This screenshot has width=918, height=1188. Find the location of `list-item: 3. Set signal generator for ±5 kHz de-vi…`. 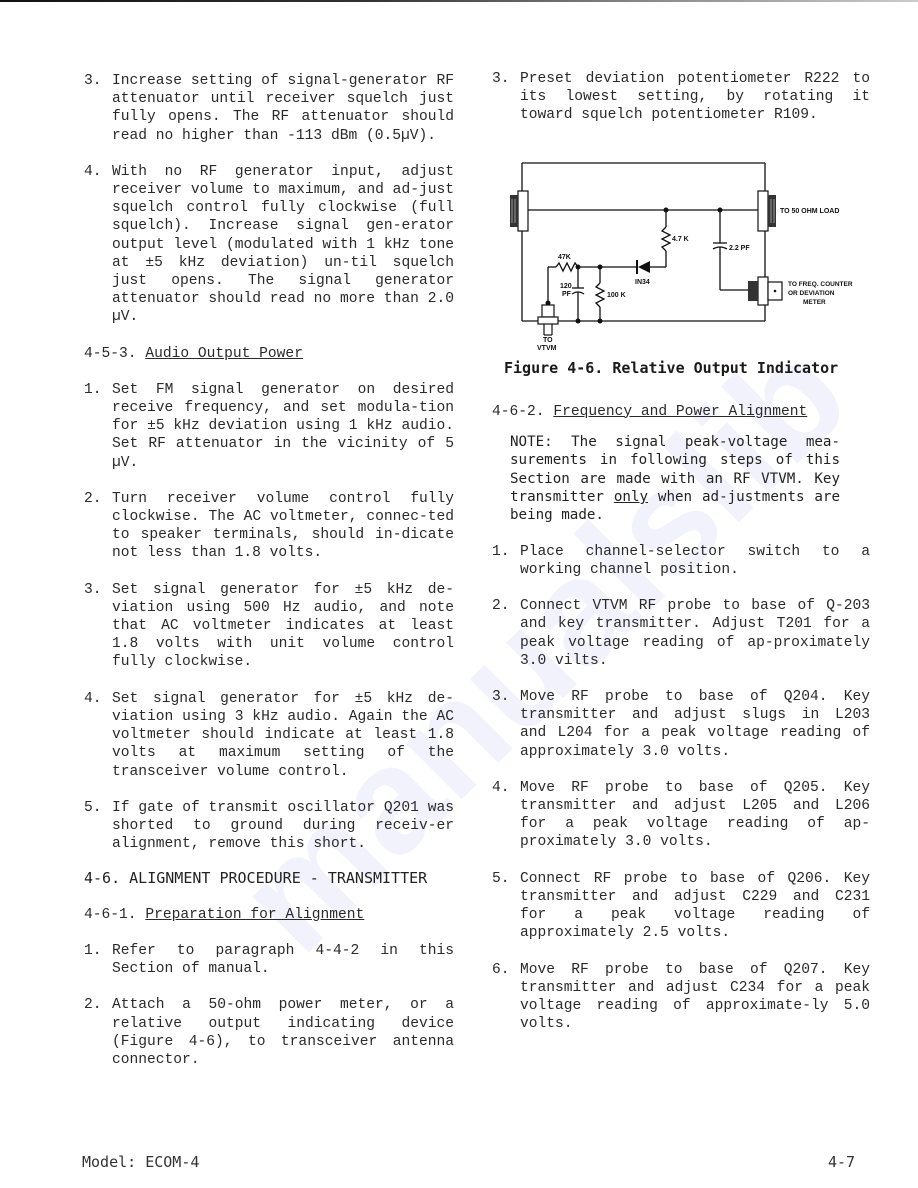

list-item: 3. Set signal generator for ±5 kHz de-vi… is located at coordinates (269, 626).